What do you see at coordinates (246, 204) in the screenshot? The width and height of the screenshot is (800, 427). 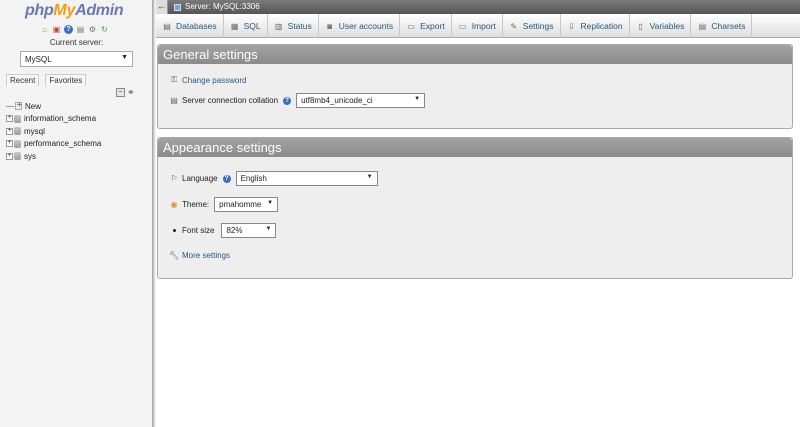 I see `theme-select: pmahomme ▼` at bounding box center [246, 204].